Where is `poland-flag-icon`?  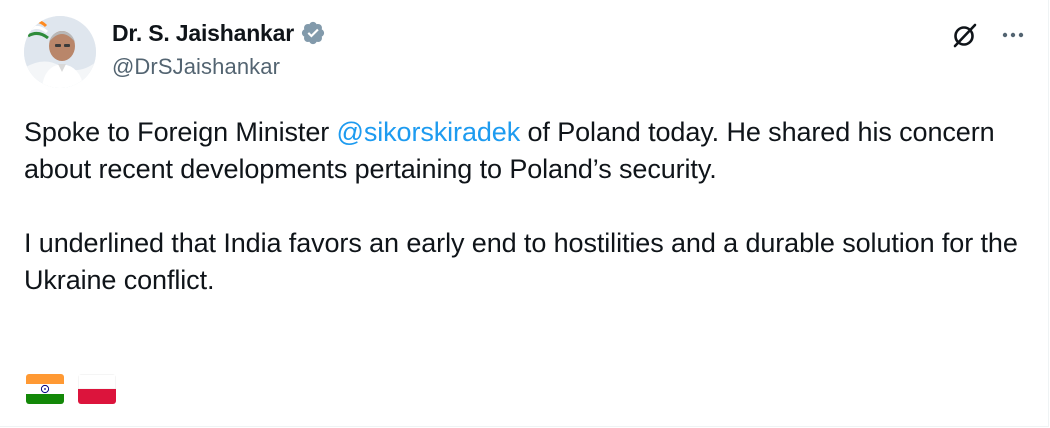
poland-flag-icon is located at coordinates (97, 389).